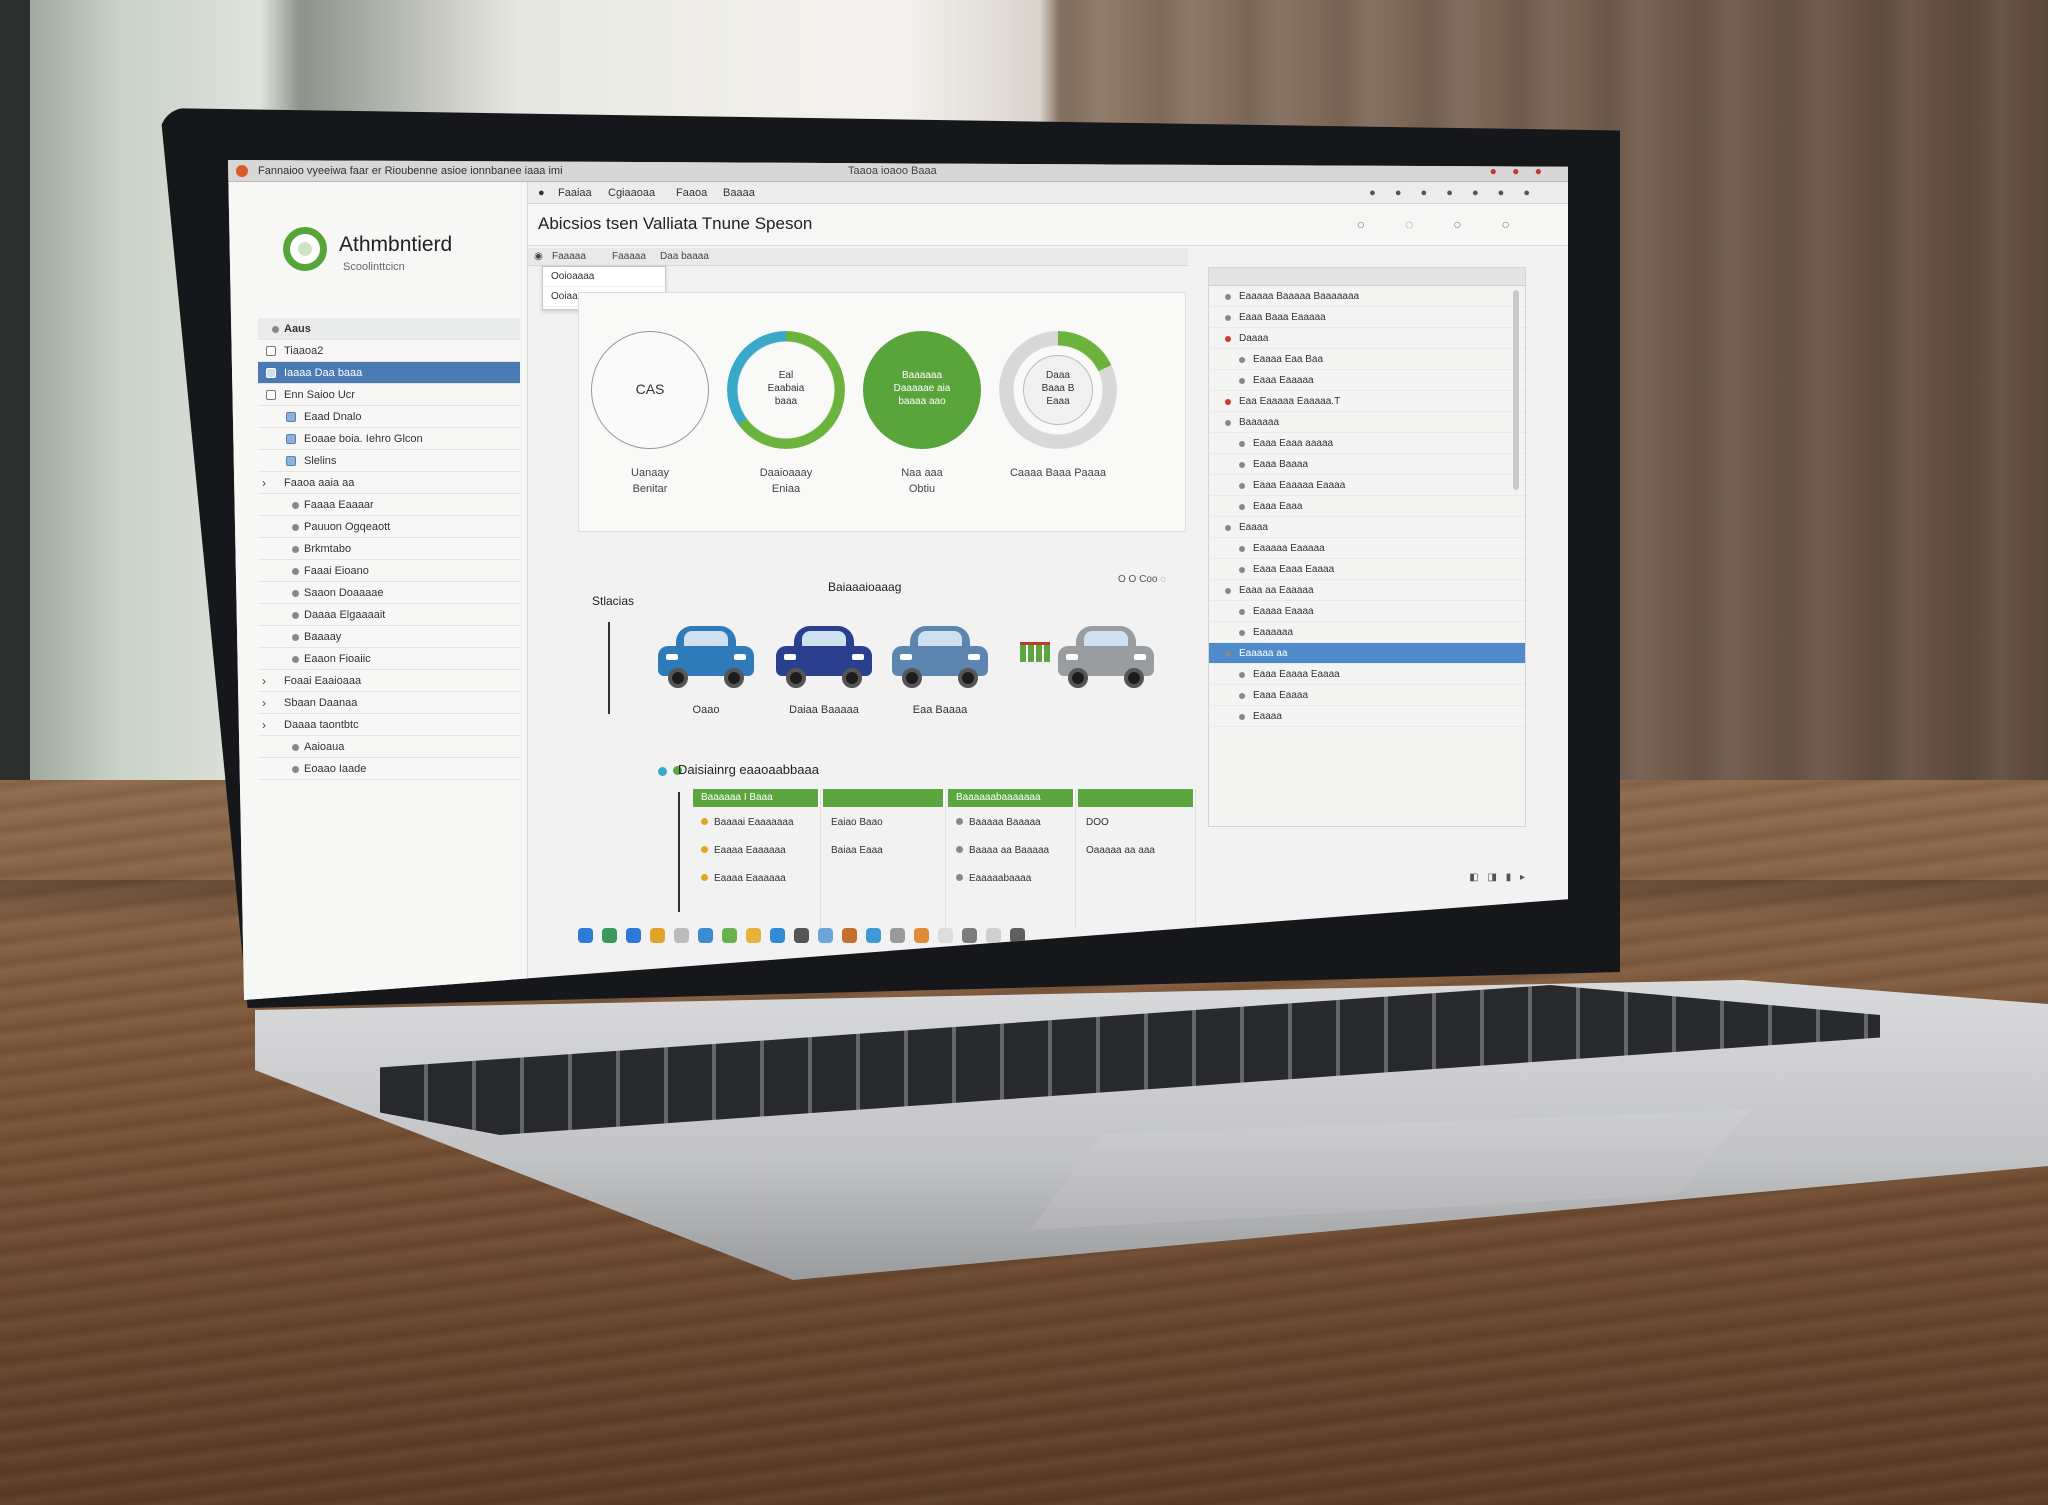  Describe the element at coordinates (389, 703) in the screenshot. I see `sidebar-item: › Sbaan Daanaa` at that location.